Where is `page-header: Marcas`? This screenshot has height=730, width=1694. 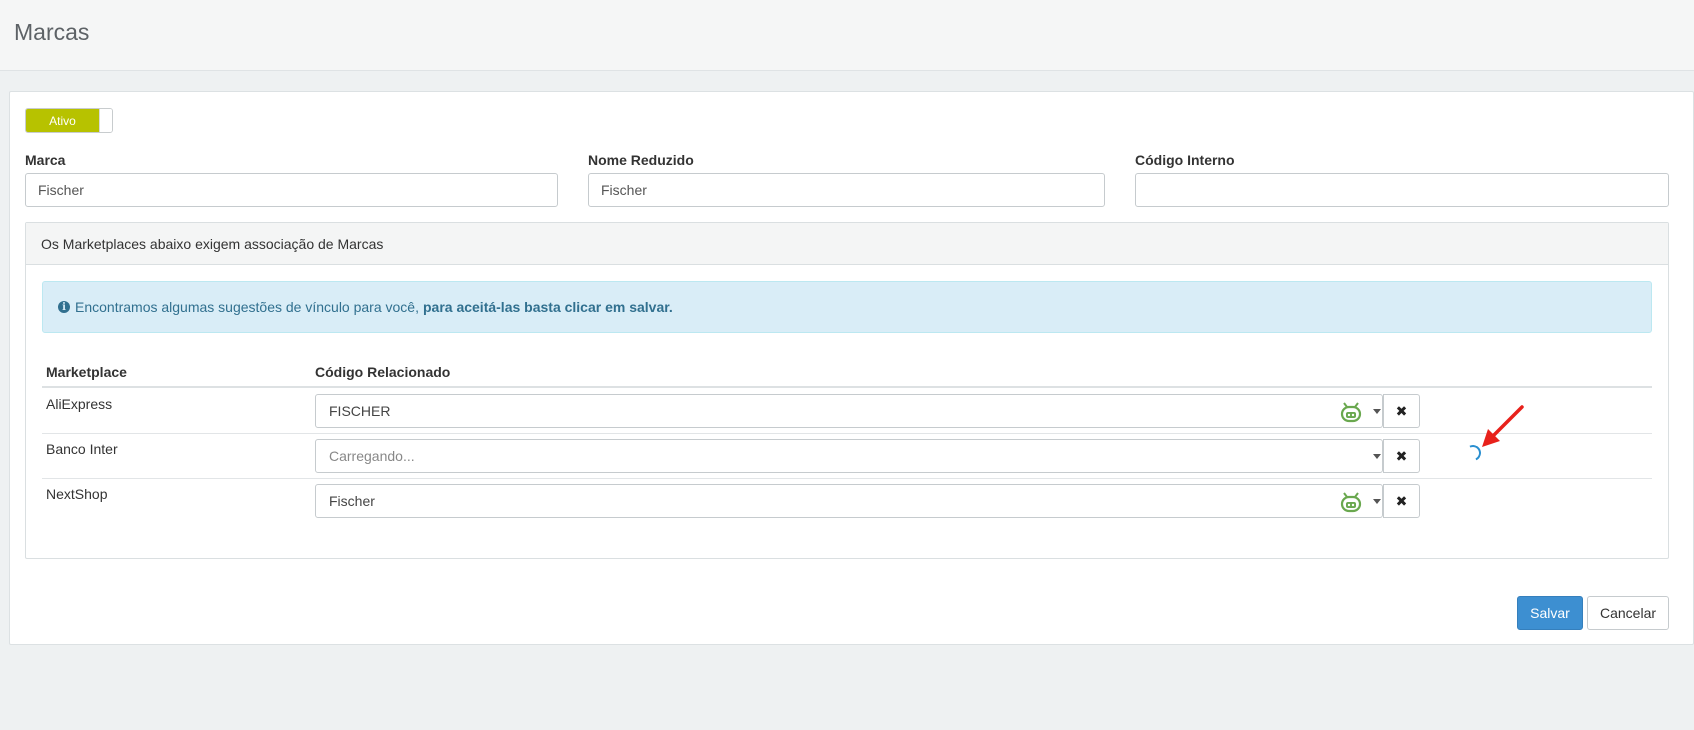 page-header: Marcas is located at coordinates (847, 35).